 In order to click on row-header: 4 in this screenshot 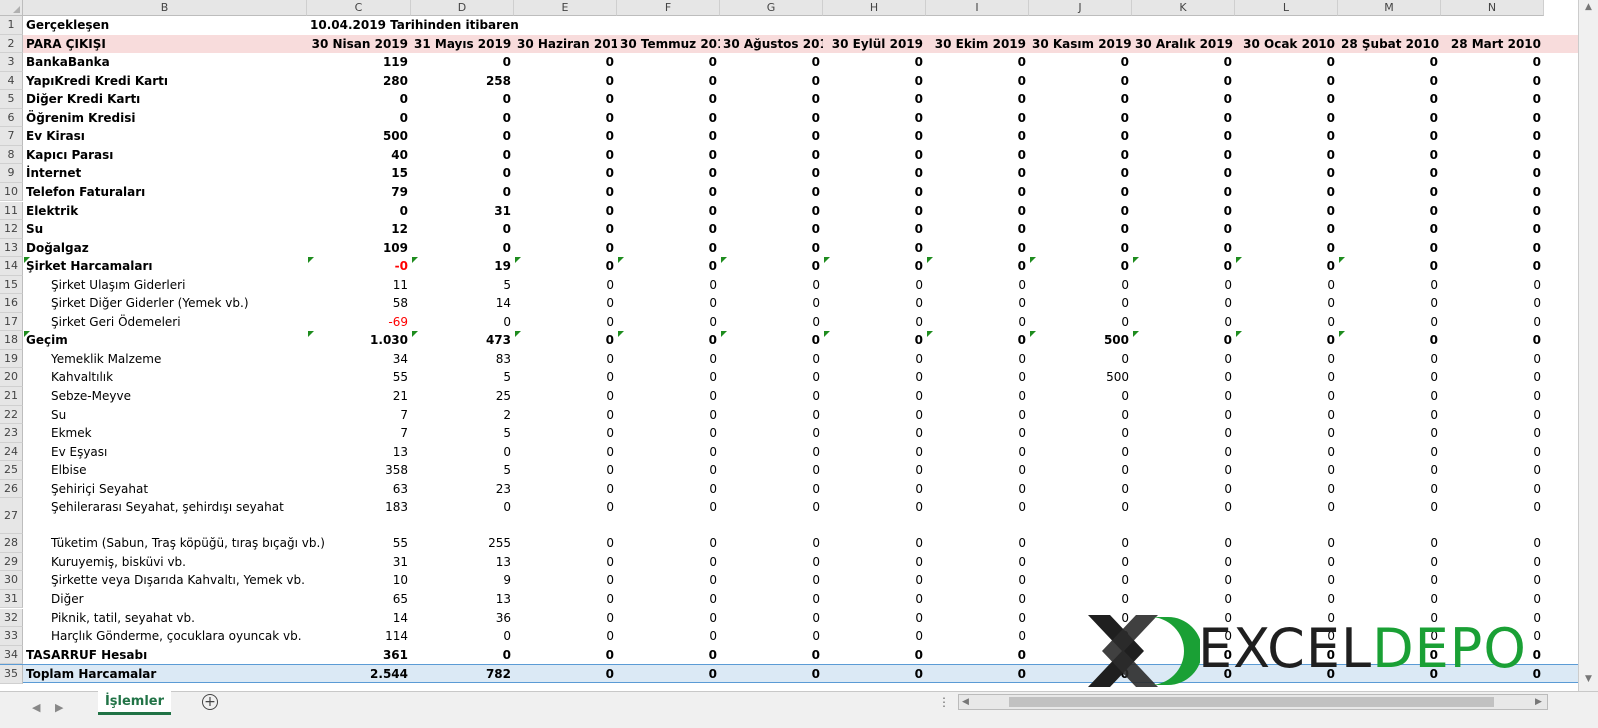, I will do `click(11, 81)`.